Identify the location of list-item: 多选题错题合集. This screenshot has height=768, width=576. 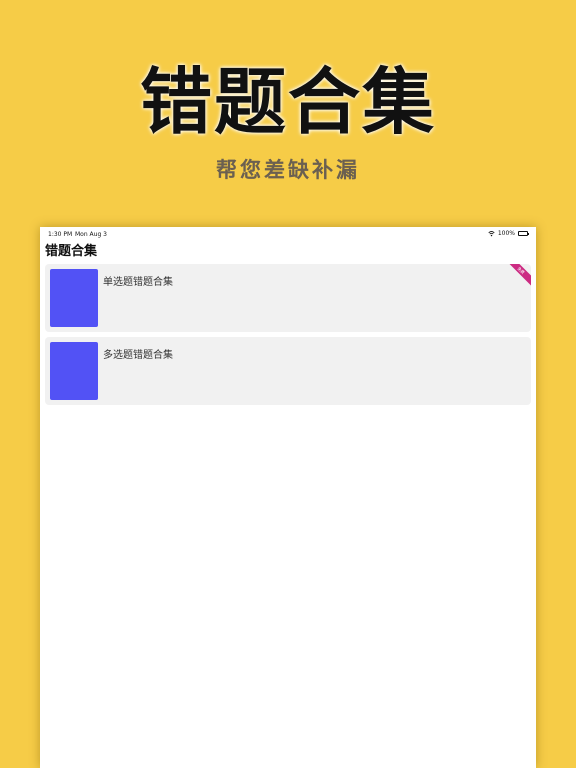
(288, 371).